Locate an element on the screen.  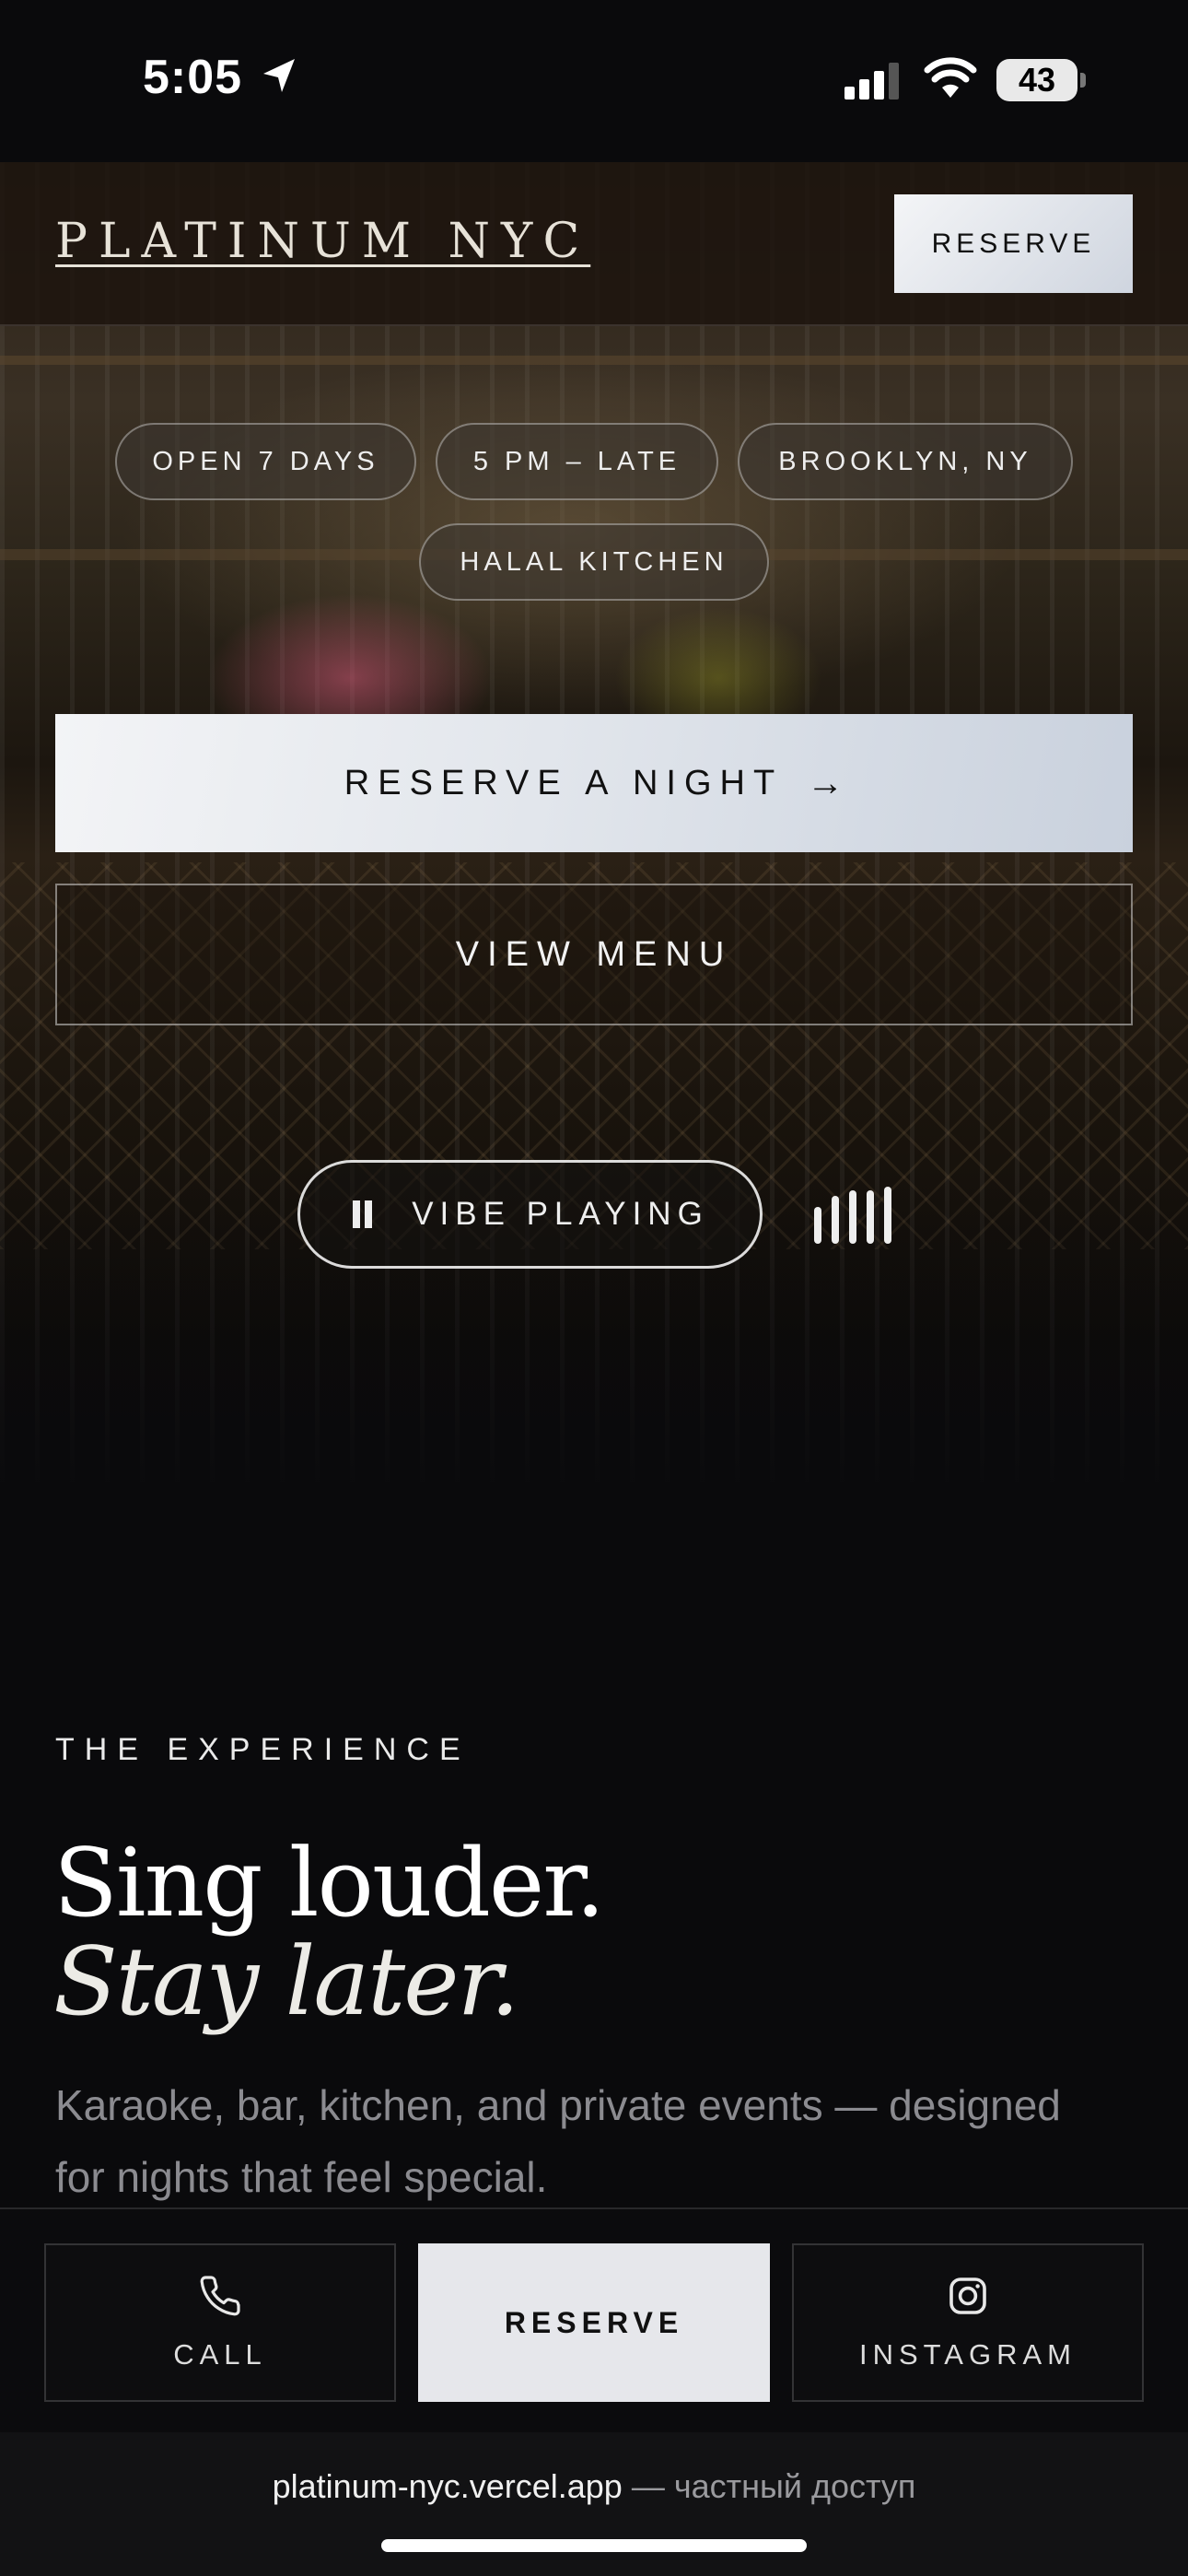
reserve-a-night-button: RESERVE A NIGHT → is located at coordinates (594, 783).